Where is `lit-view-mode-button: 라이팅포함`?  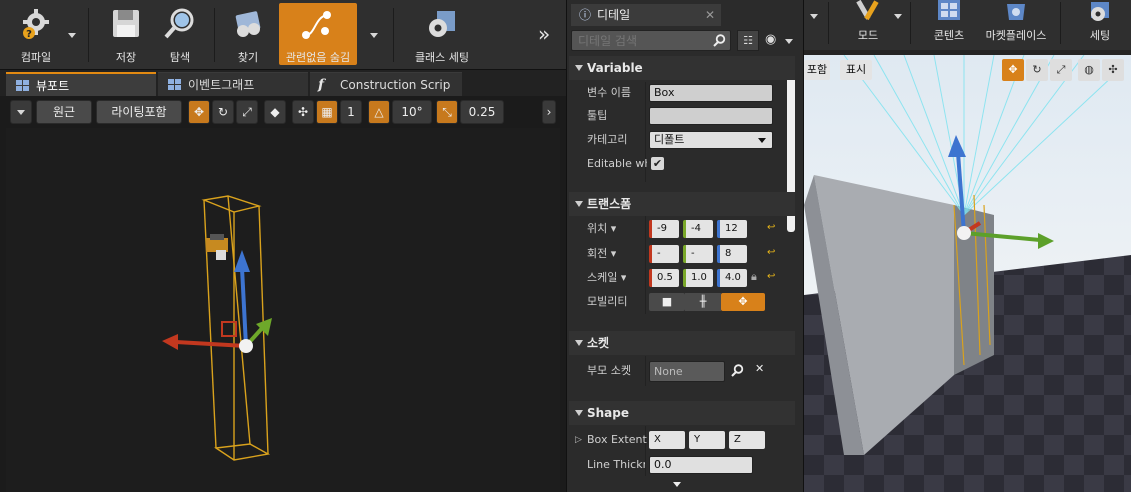 lit-view-mode-button: 라이팅포함 is located at coordinates (139, 112).